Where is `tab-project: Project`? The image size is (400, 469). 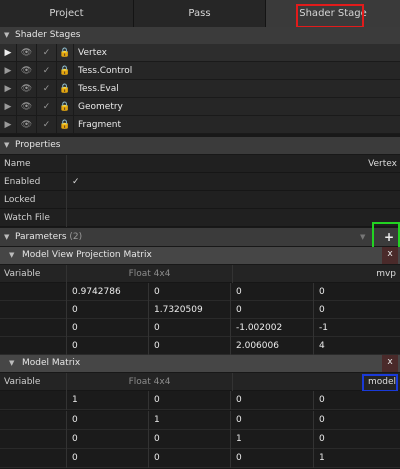
tab-project: Project is located at coordinates (67, 13).